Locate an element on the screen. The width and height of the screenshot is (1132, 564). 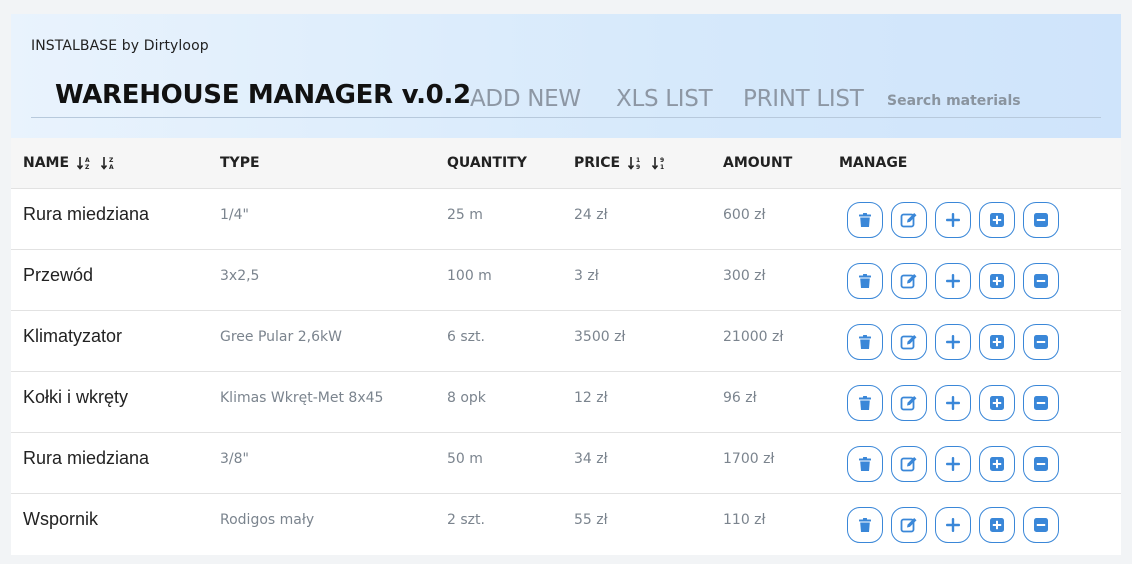
column-header-type: TYPE is located at coordinates (240, 163).